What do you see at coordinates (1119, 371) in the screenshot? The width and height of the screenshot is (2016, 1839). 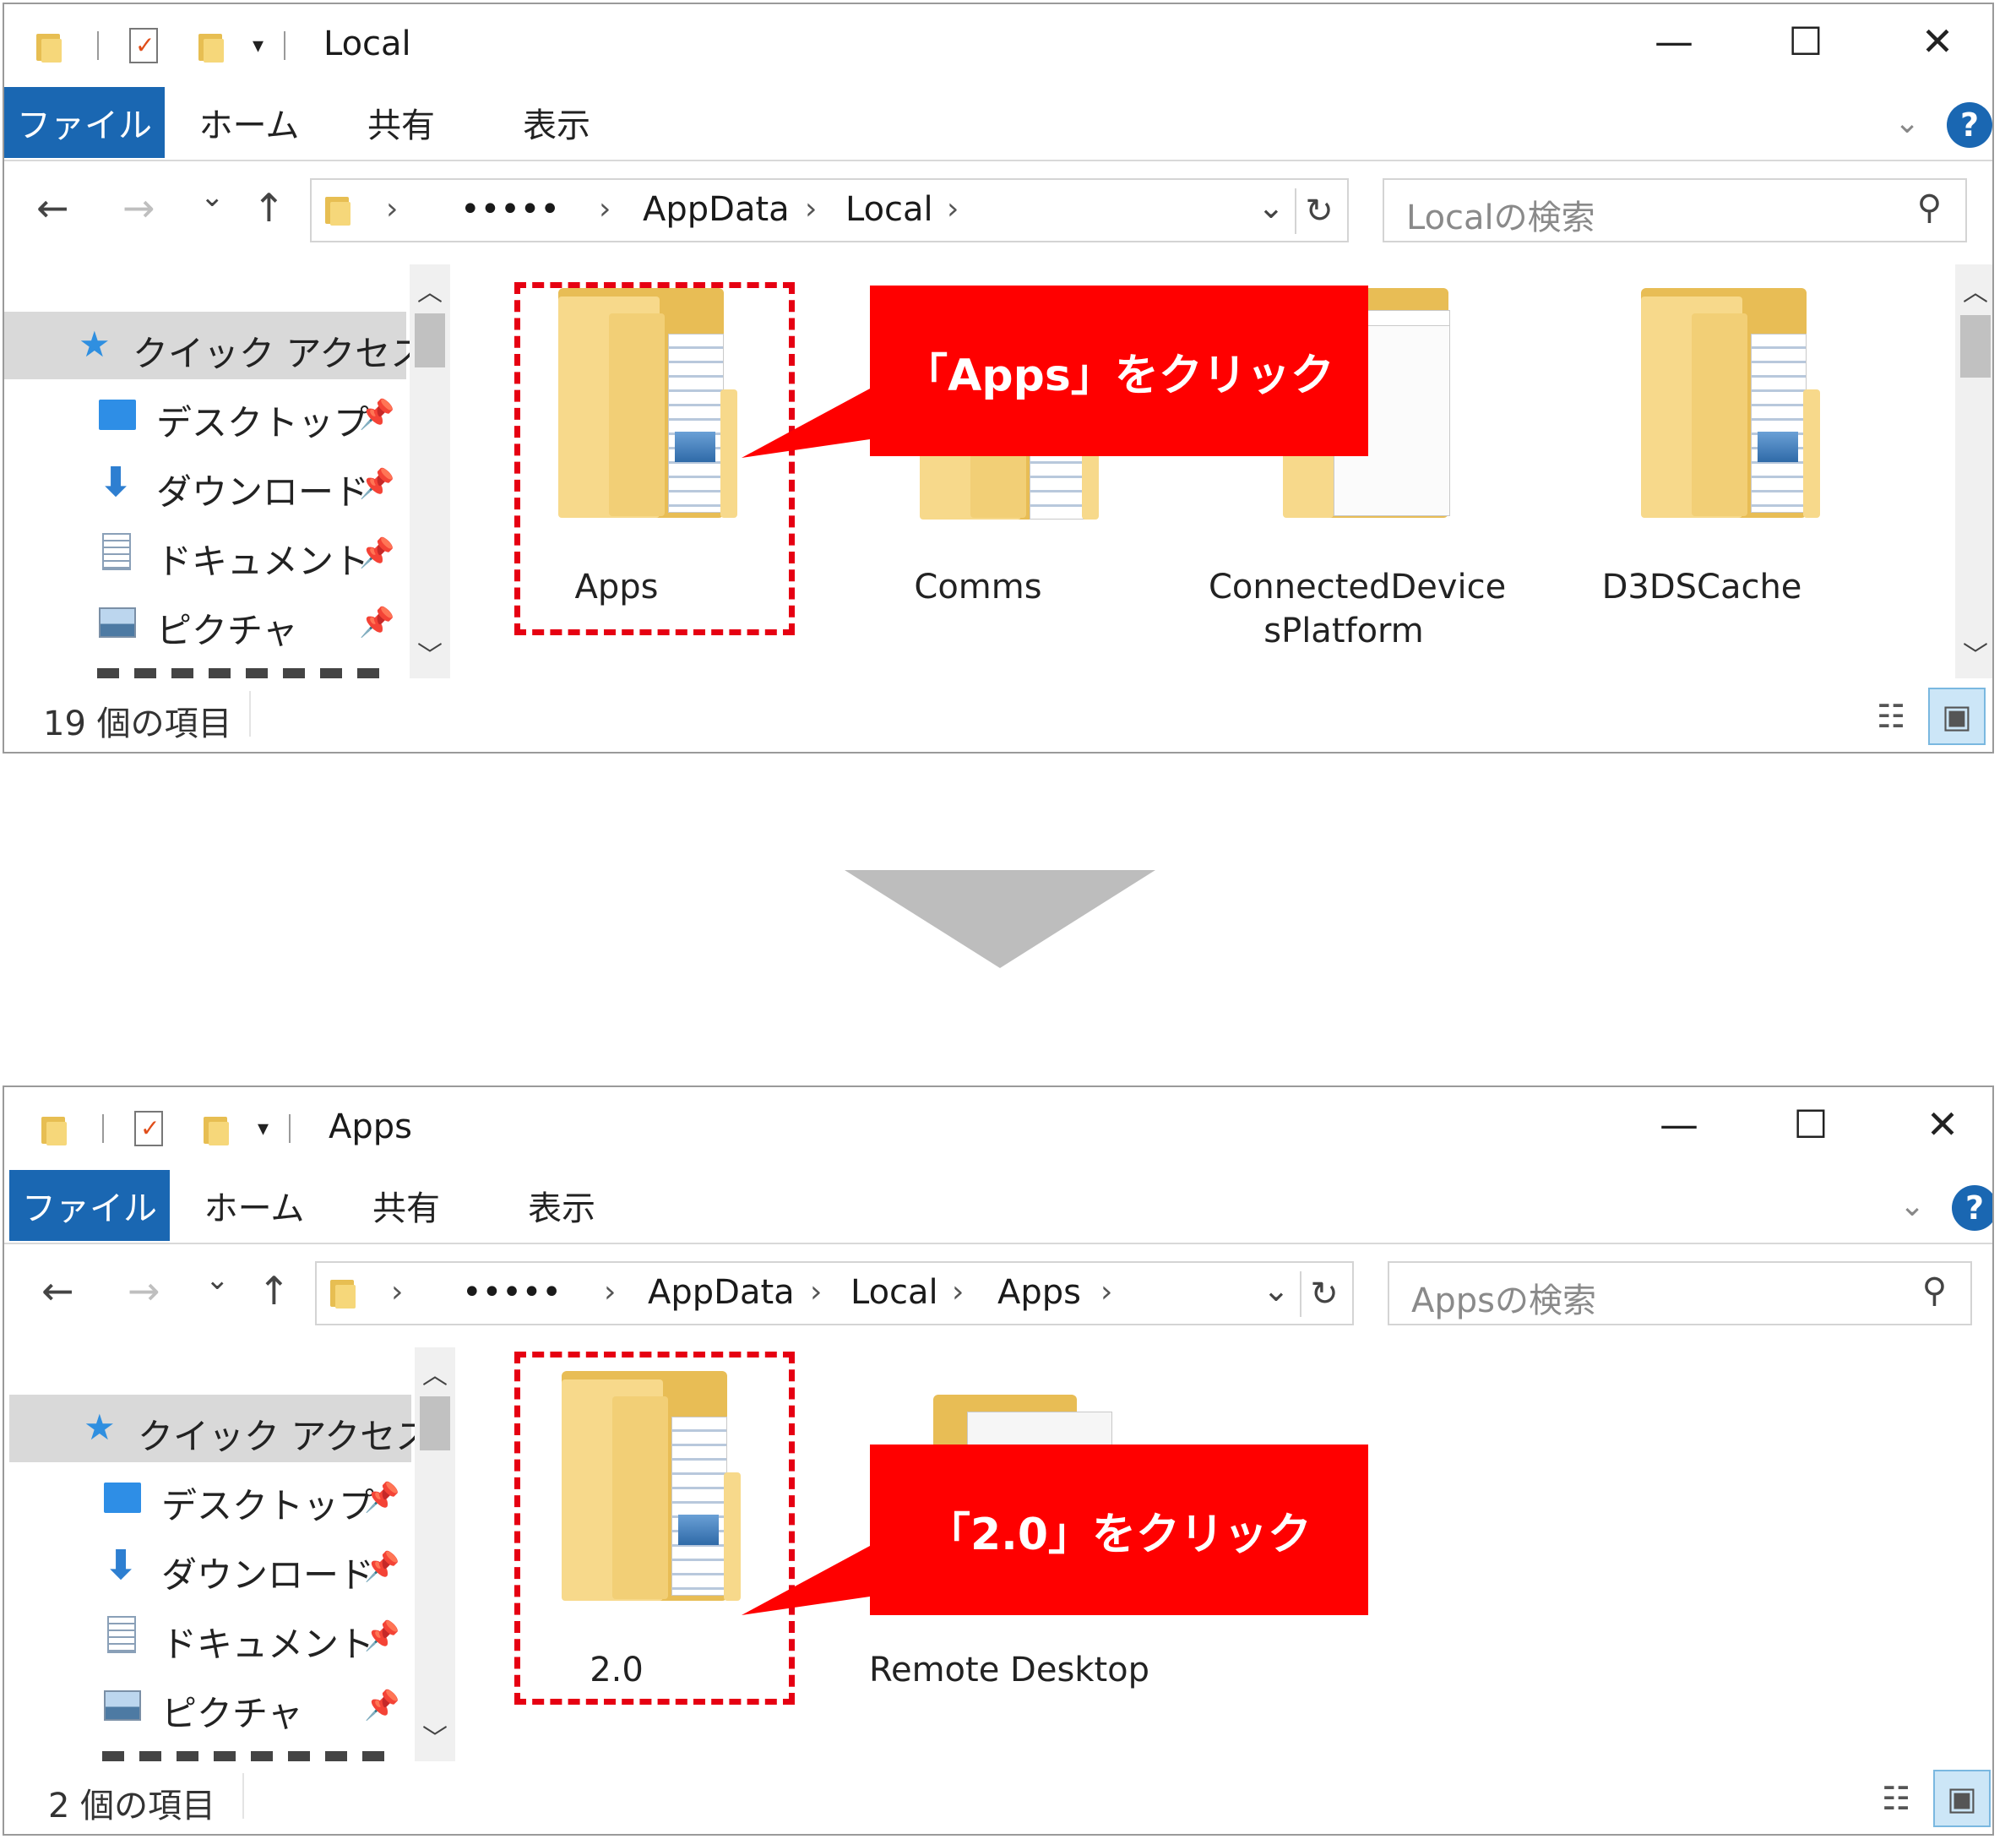 I see `callout-click-apps: 「Apps」をクリック` at bounding box center [1119, 371].